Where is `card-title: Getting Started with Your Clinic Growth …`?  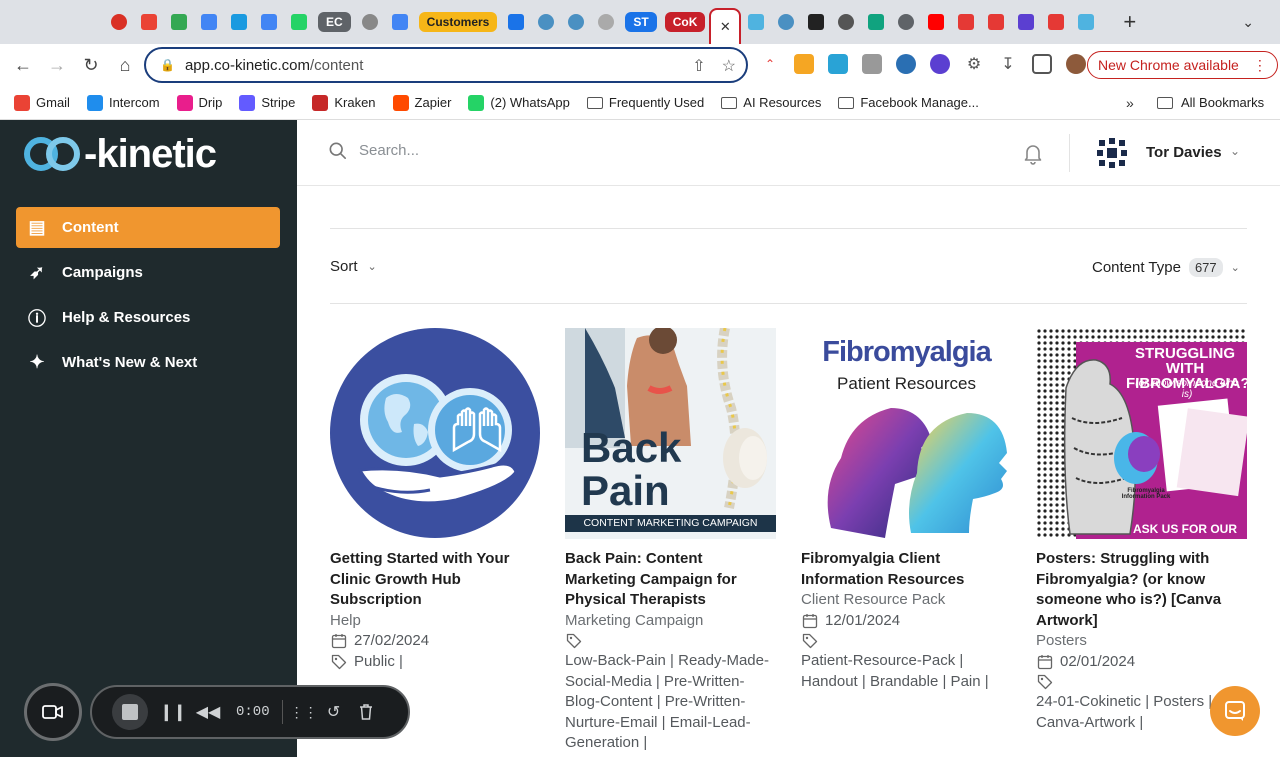
card-title: Getting Started with Your Clinic Growth … is located at coordinates (435, 580).